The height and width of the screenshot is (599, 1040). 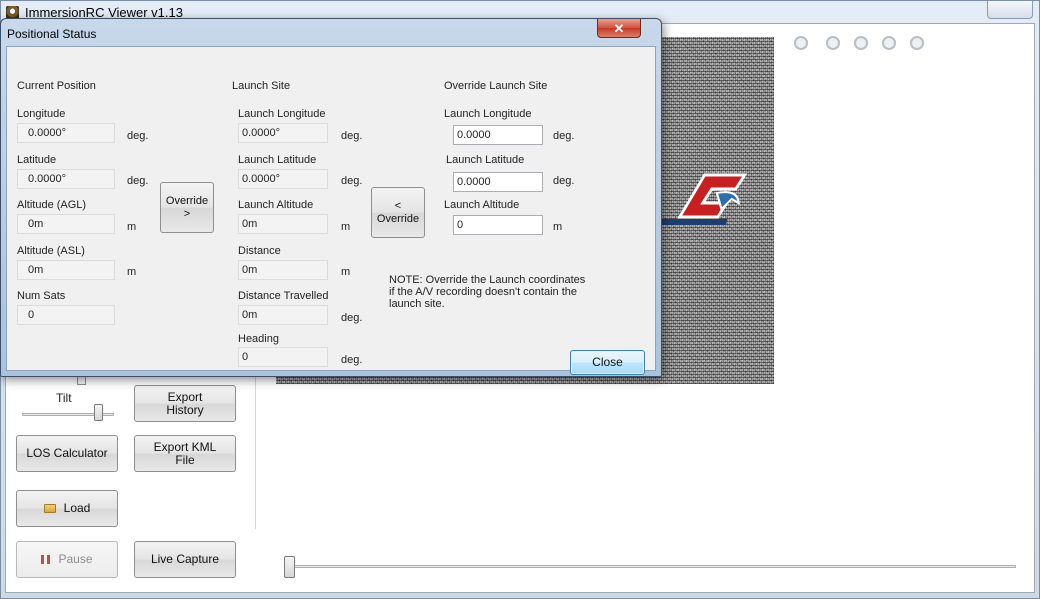 I want to click on load-button: Load, so click(x=67, y=508).